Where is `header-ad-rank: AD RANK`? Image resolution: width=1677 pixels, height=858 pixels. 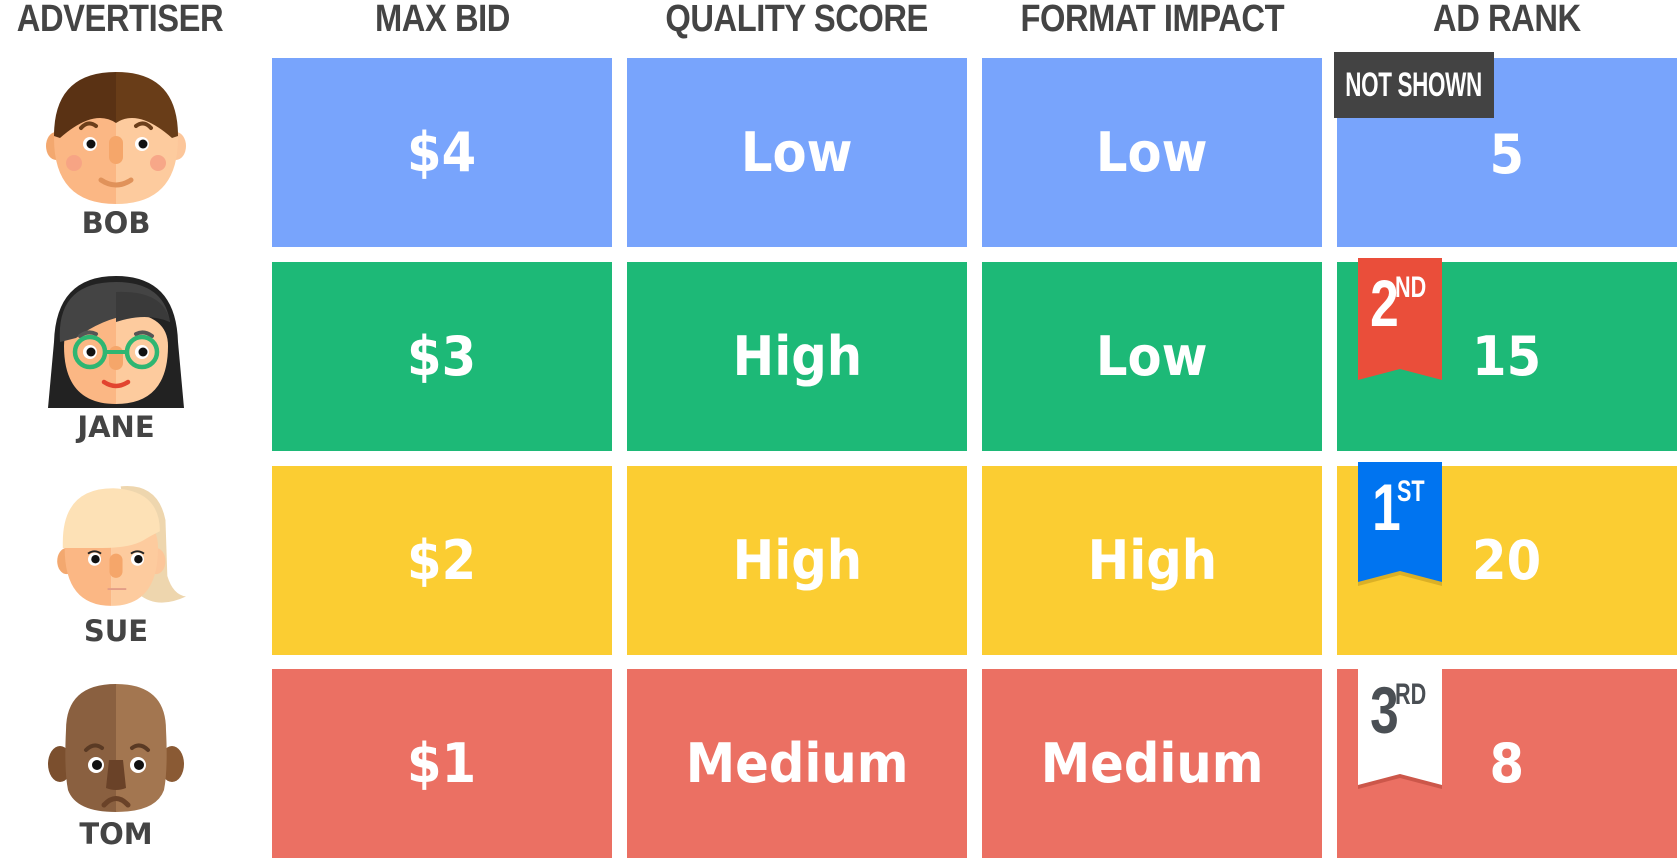 header-ad-rank: AD RANK is located at coordinates (1507, 20).